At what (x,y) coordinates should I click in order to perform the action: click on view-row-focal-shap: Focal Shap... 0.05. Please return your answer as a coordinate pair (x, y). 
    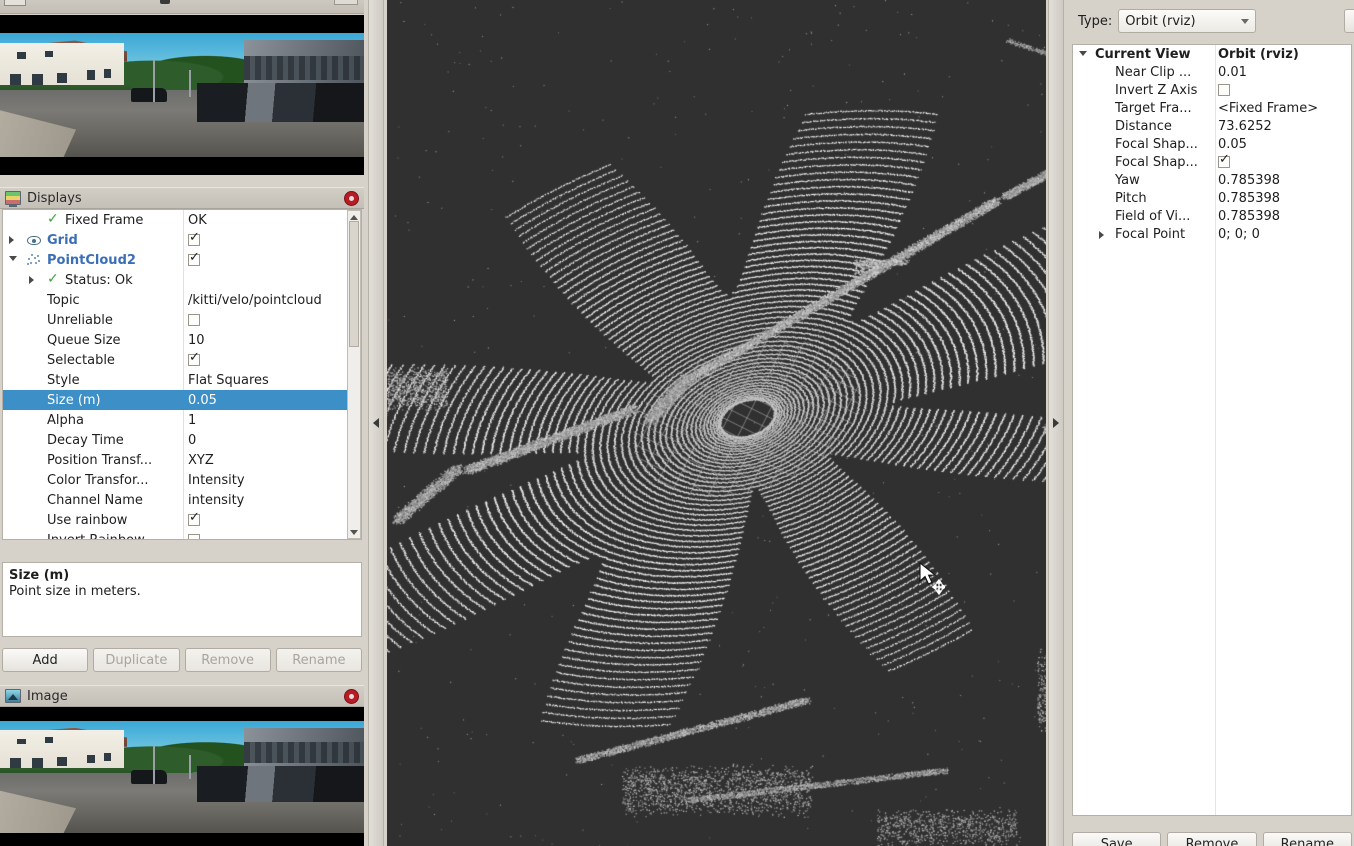
    Looking at the image, I should click on (1212, 144).